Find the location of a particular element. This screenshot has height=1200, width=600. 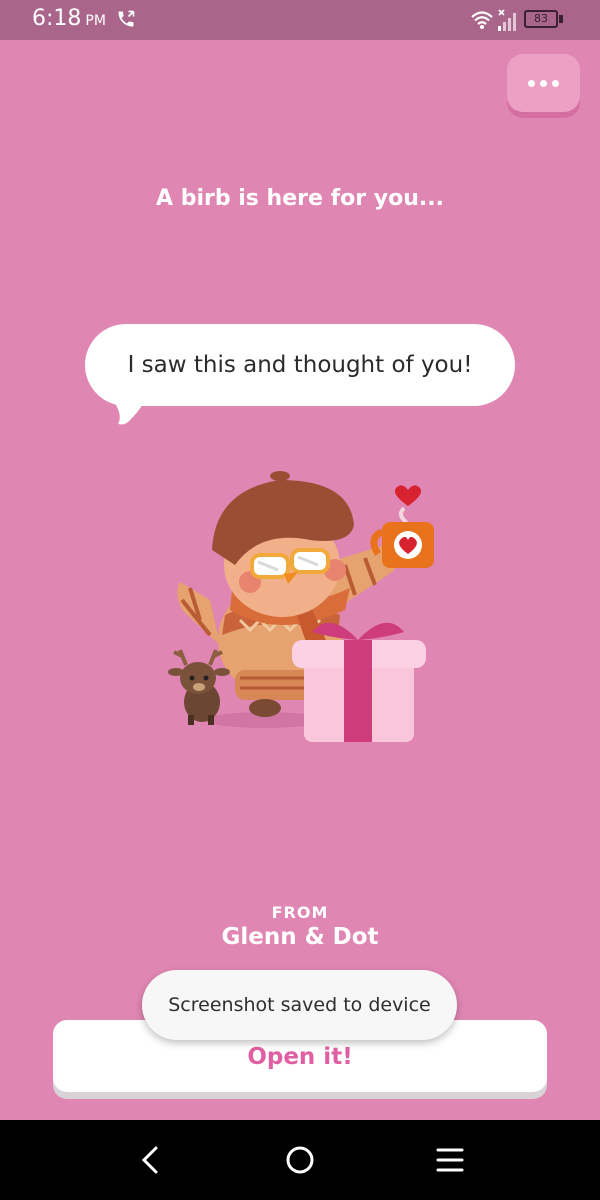

open-gift-label: Open it! is located at coordinates (300, 1057).